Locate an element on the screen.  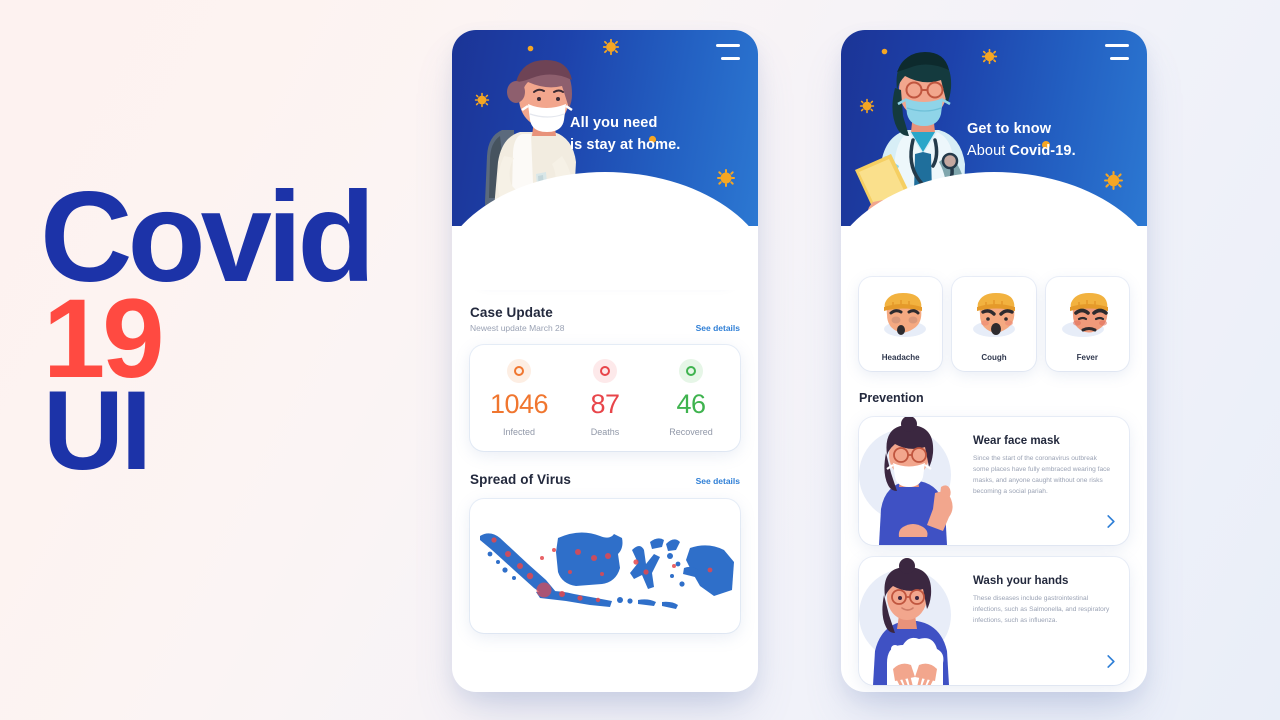
infected-ring-icon is located at coordinates (519, 371).